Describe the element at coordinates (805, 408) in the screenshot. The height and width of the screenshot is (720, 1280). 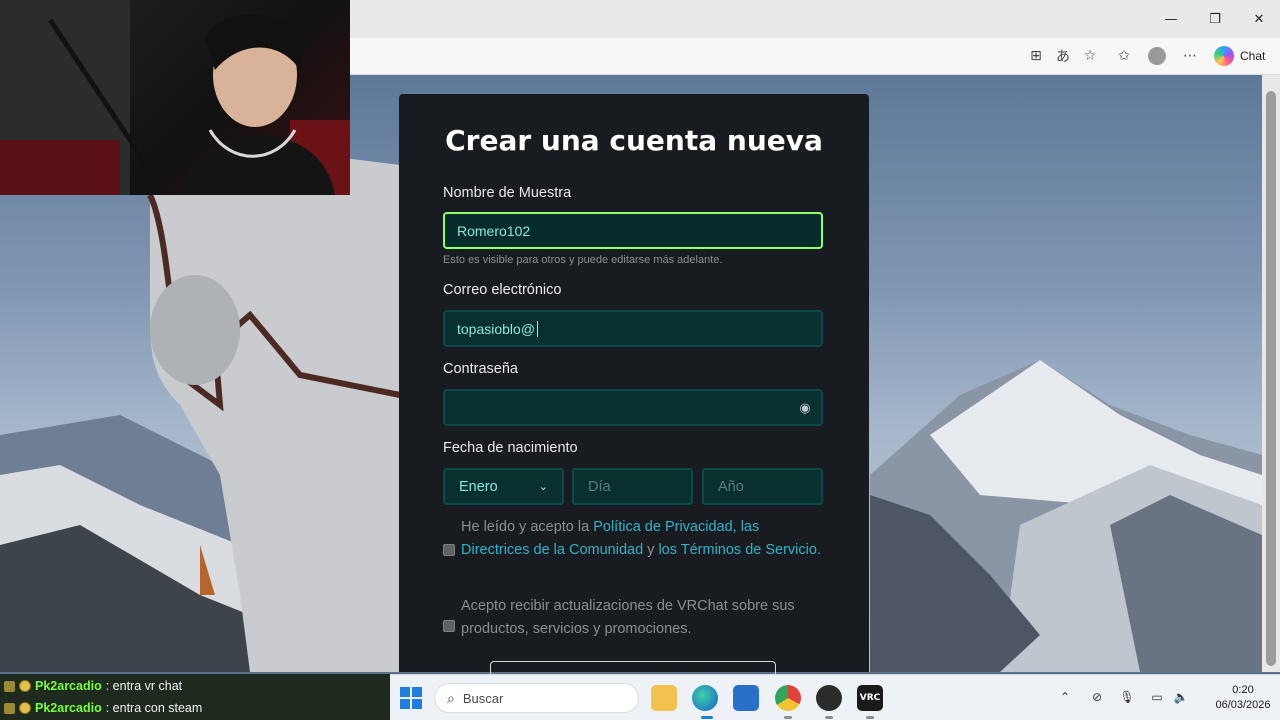
I see `show-password-eye-icon: ◉` at that location.